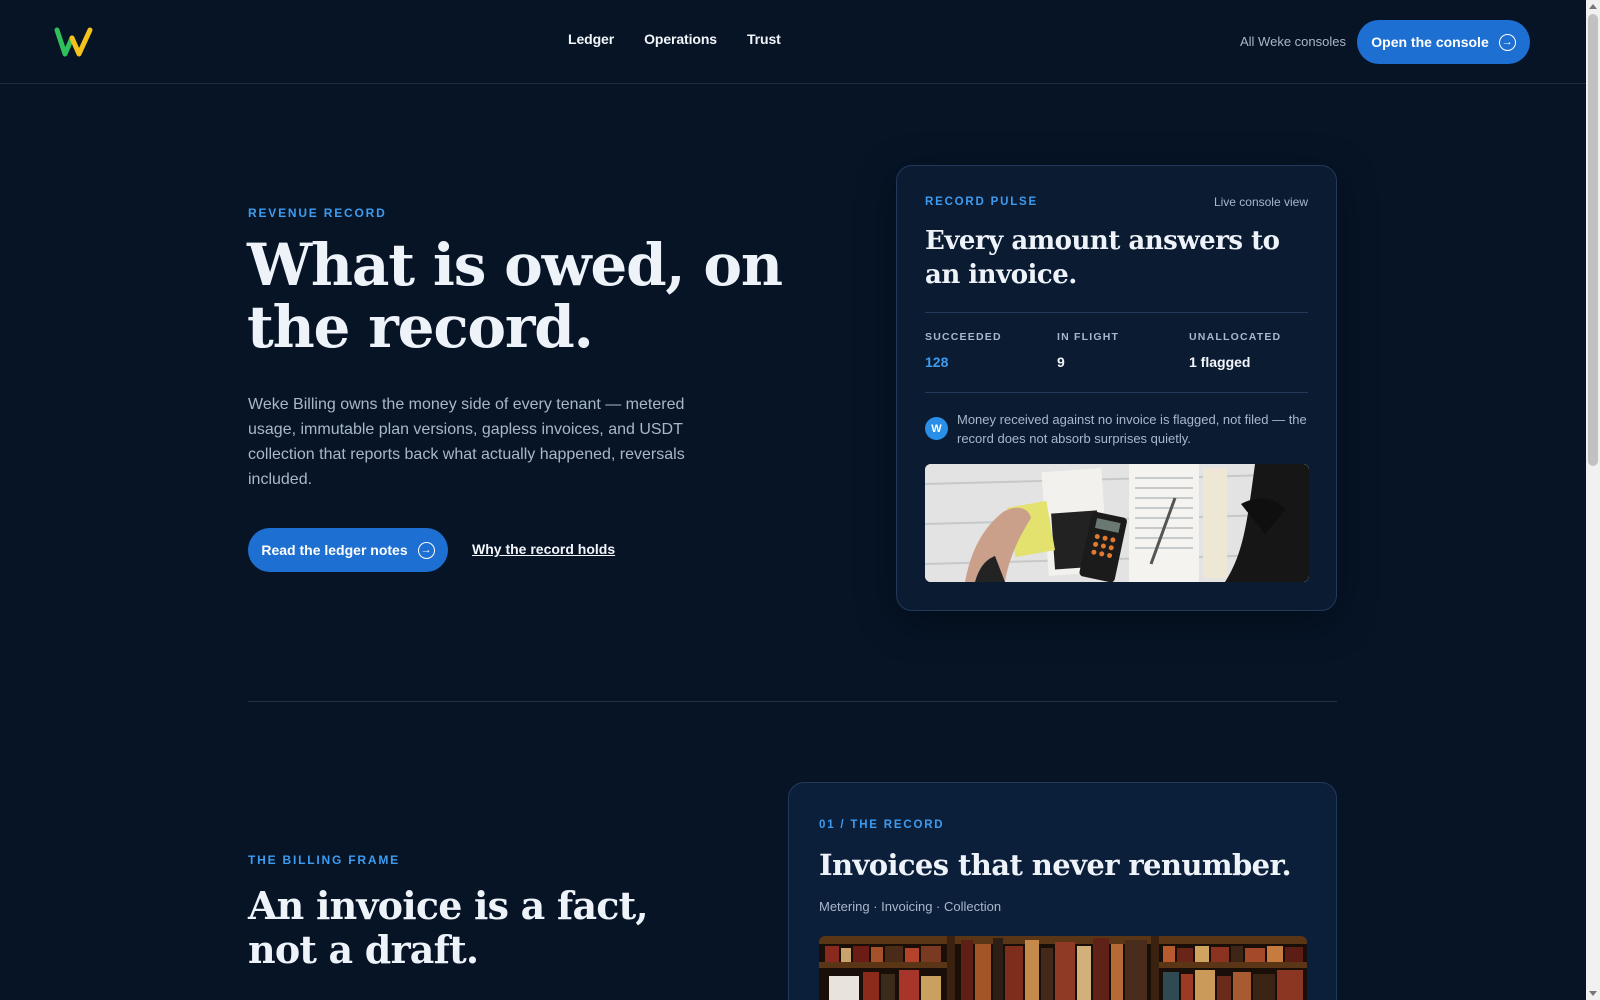  What do you see at coordinates (543, 549) in the screenshot?
I see `why-record-holds-link: Why the record holds` at bounding box center [543, 549].